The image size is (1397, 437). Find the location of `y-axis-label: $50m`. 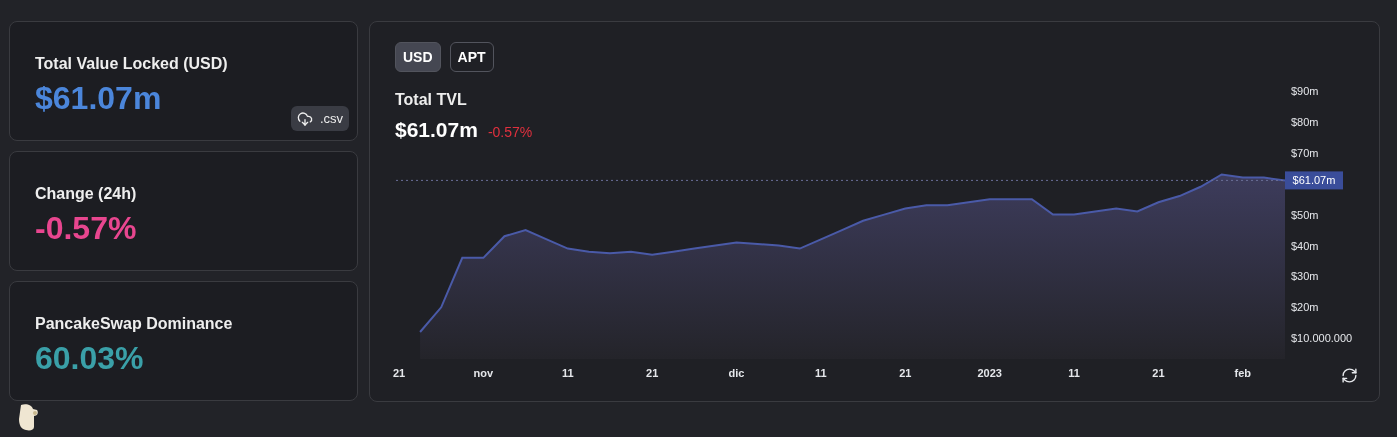

y-axis-label: $50m is located at coordinates (1305, 214).